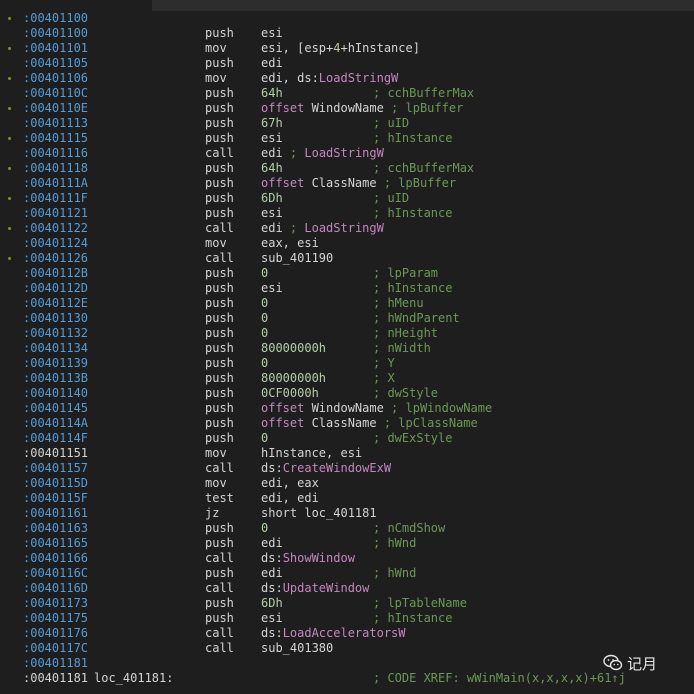 This screenshot has width=694, height=694. What do you see at coordinates (347, 303) in the screenshot?
I see `code-line: :0040112E push 0 ; hMenu` at bounding box center [347, 303].